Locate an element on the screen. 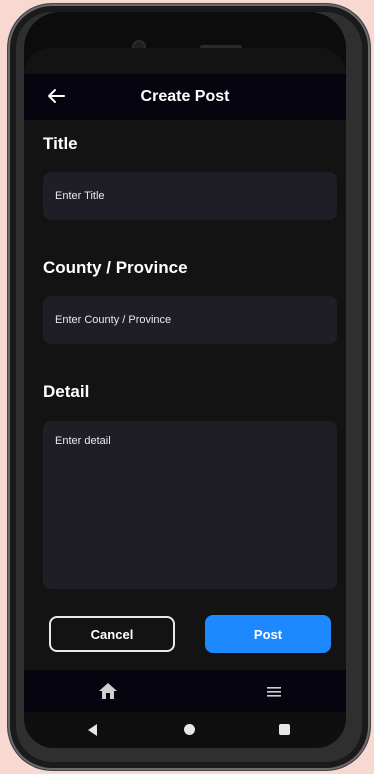 This screenshot has height=774, width=374. county-input: Enter County / Province is located at coordinates (190, 320).